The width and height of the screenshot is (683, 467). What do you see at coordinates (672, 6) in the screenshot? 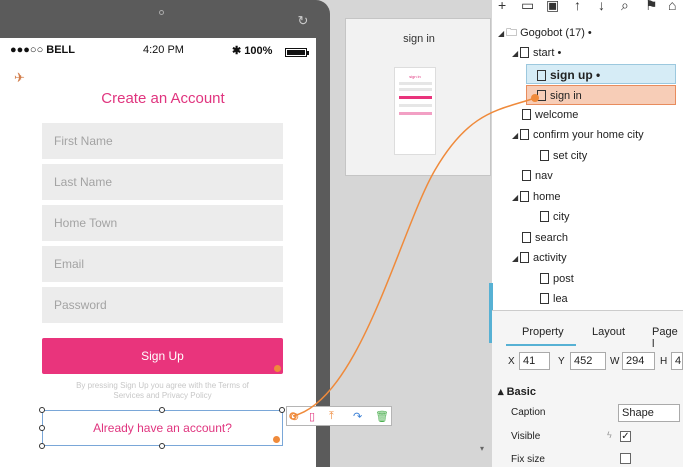
I see `more-icon: ⌂` at bounding box center [672, 6].